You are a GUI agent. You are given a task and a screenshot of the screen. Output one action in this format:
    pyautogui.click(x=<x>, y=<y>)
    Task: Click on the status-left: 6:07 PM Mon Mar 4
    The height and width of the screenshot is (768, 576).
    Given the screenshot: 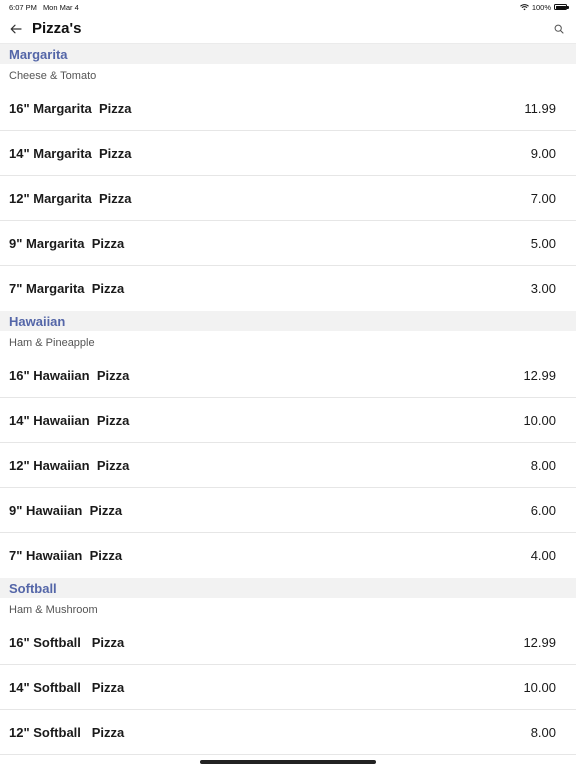 What is the action you would take?
    pyautogui.click(x=44, y=7)
    